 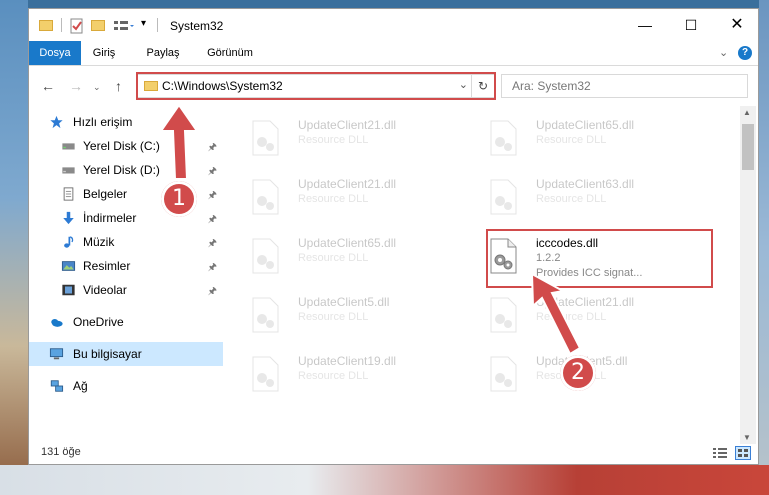 I want to click on desktop-background-right, so click(x=764, y=247).